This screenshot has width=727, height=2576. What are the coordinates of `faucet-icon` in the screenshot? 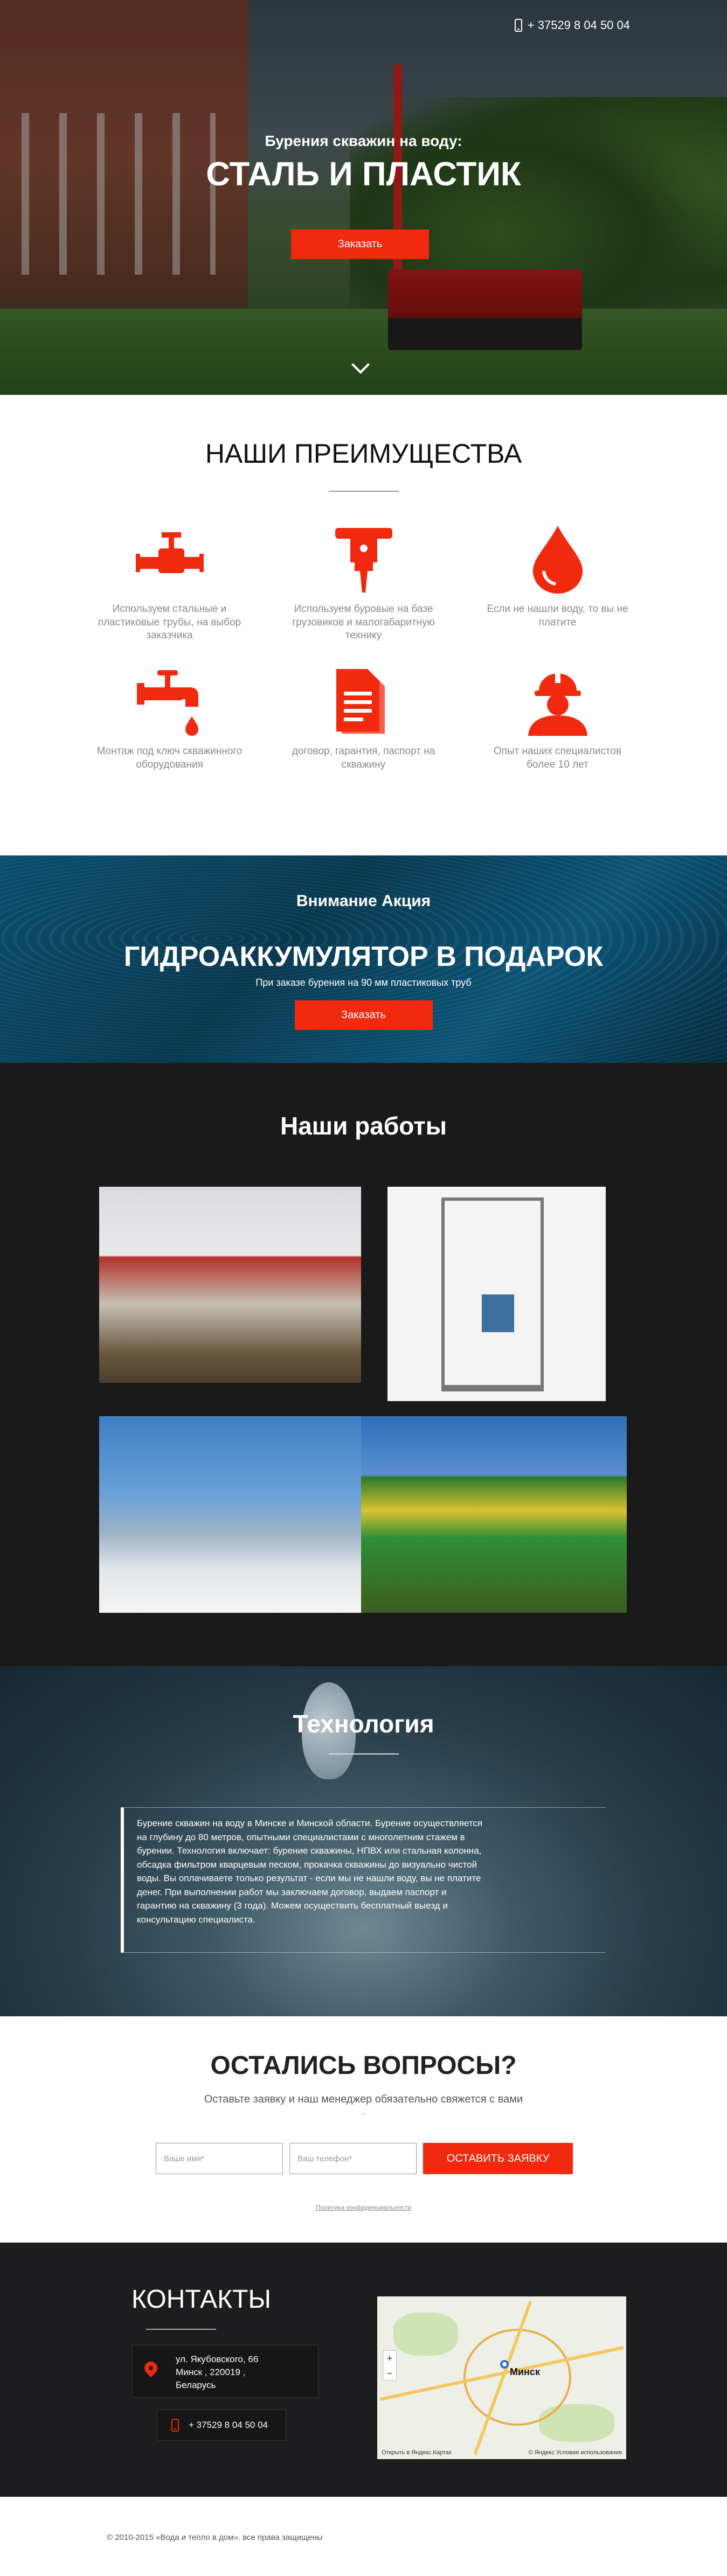 It's located at (170, 702).